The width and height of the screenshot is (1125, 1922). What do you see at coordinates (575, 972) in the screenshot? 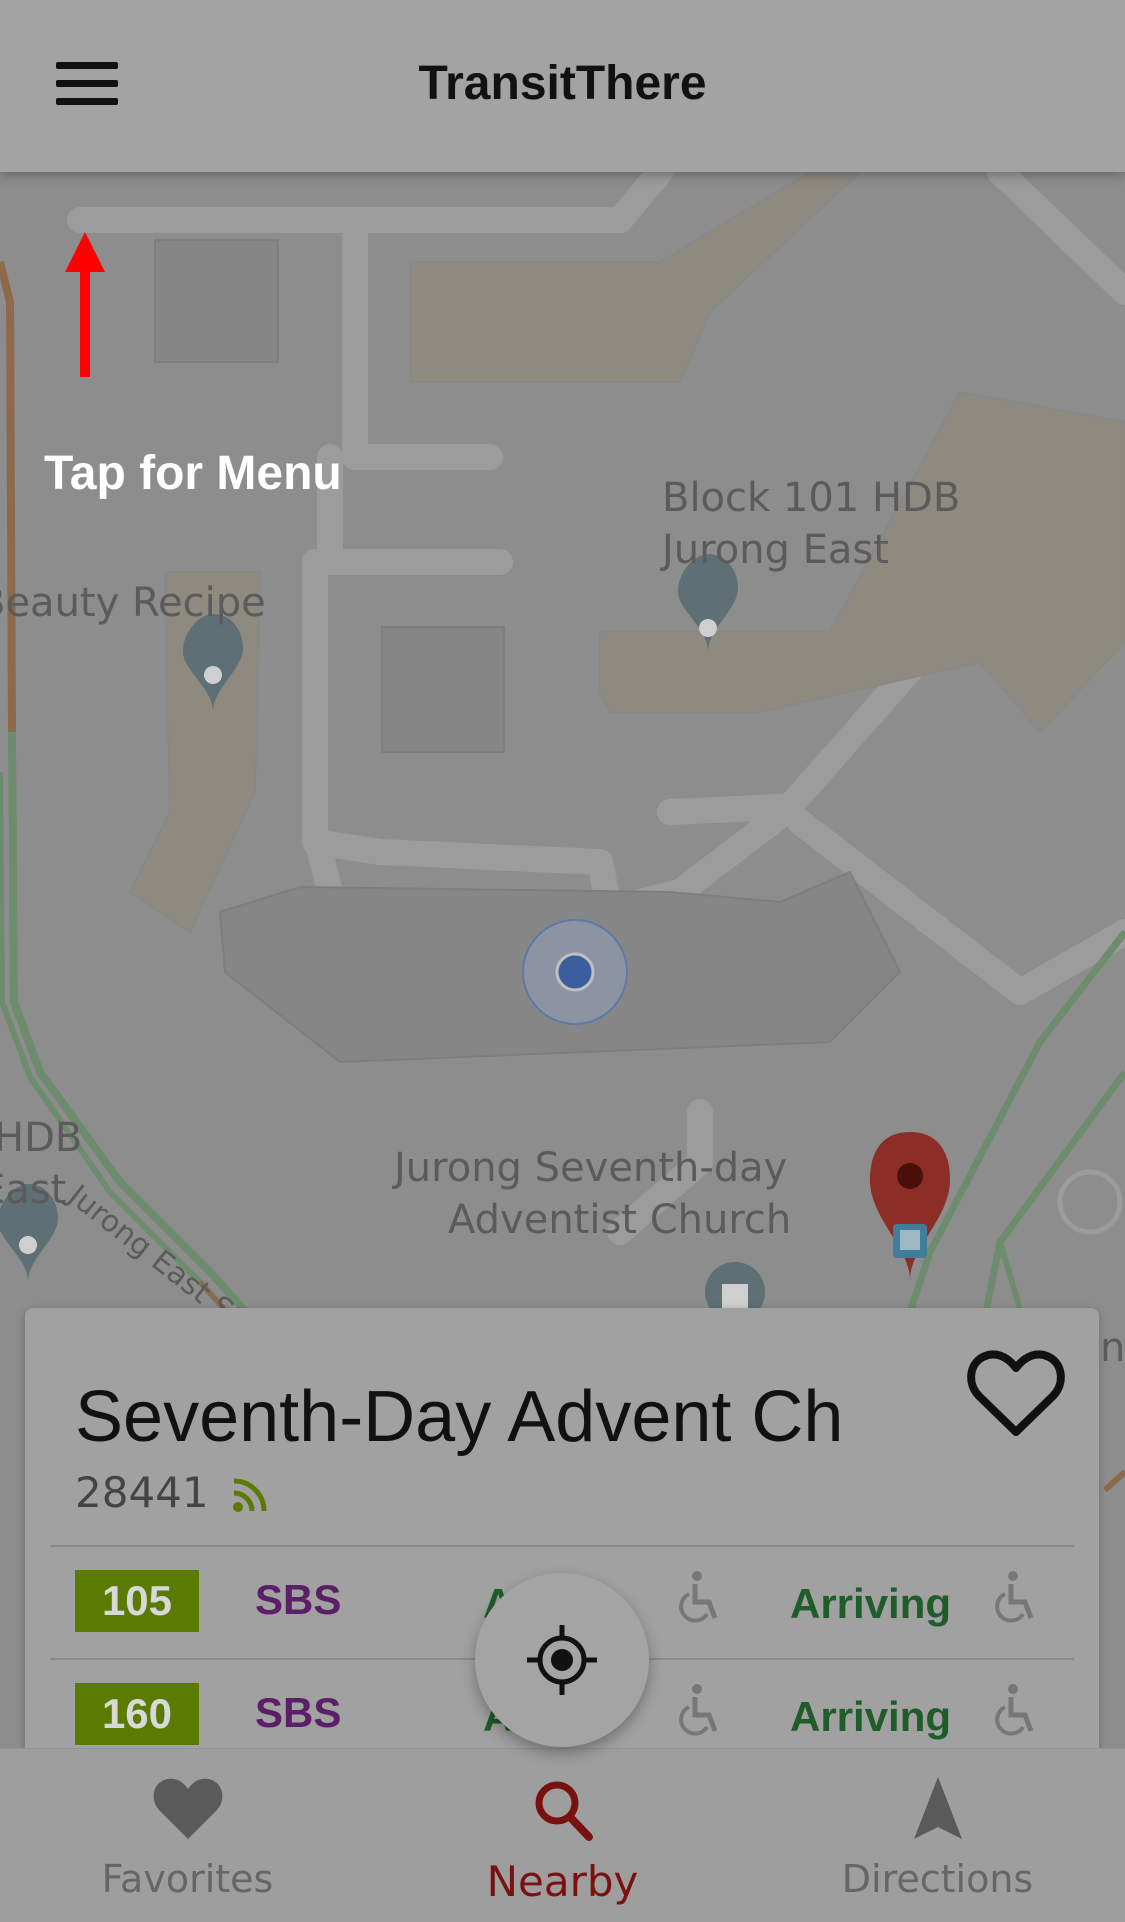
I see `user-location-icon` at bounding box center [575, 972].